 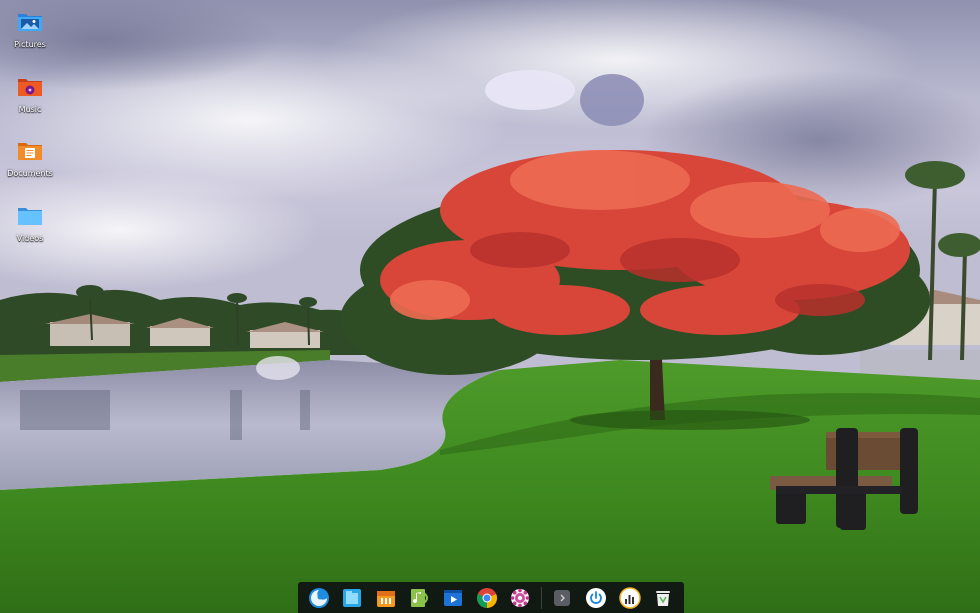 I want to click on show-desktop-icon, so click(x=562, y=597).